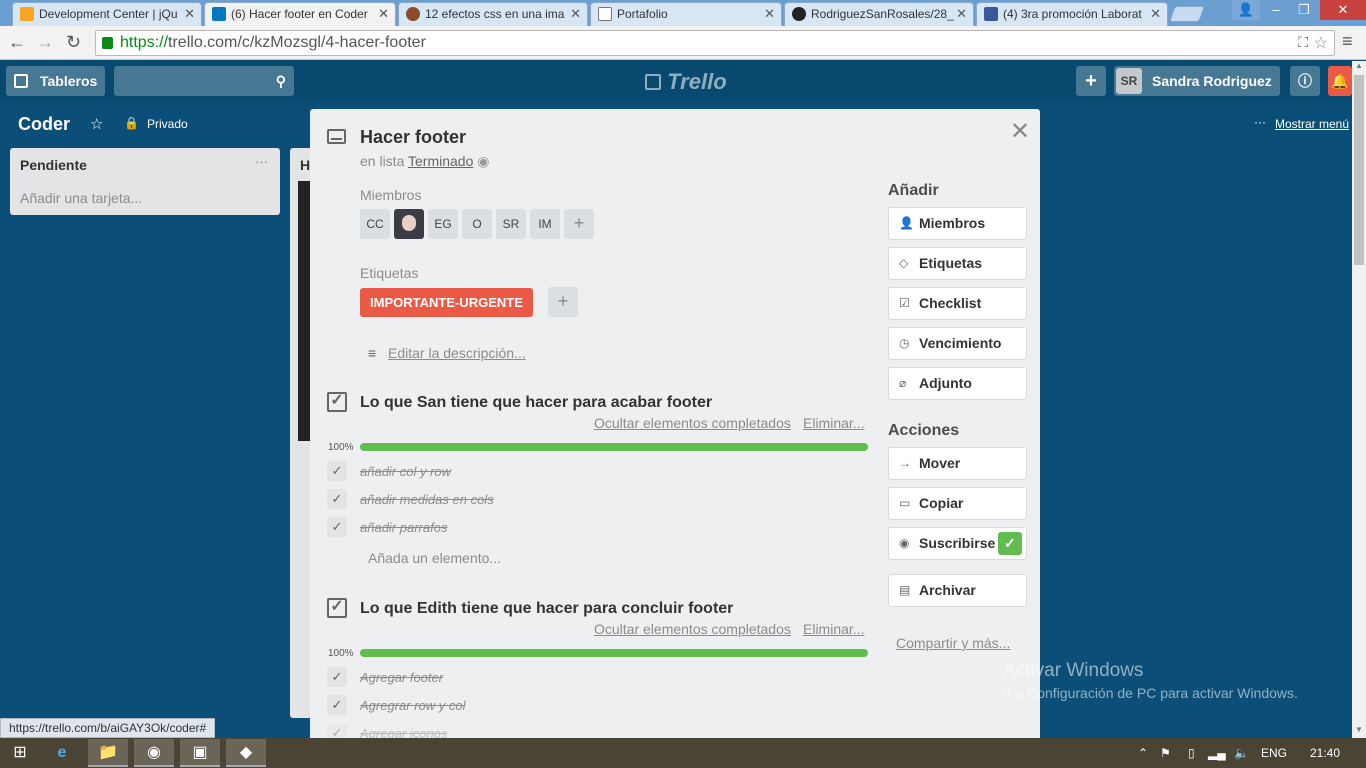 The height and width of the screenshot is (768, 1366). I want to click on checklist-item: Agregar iconos, so click(403, 732).